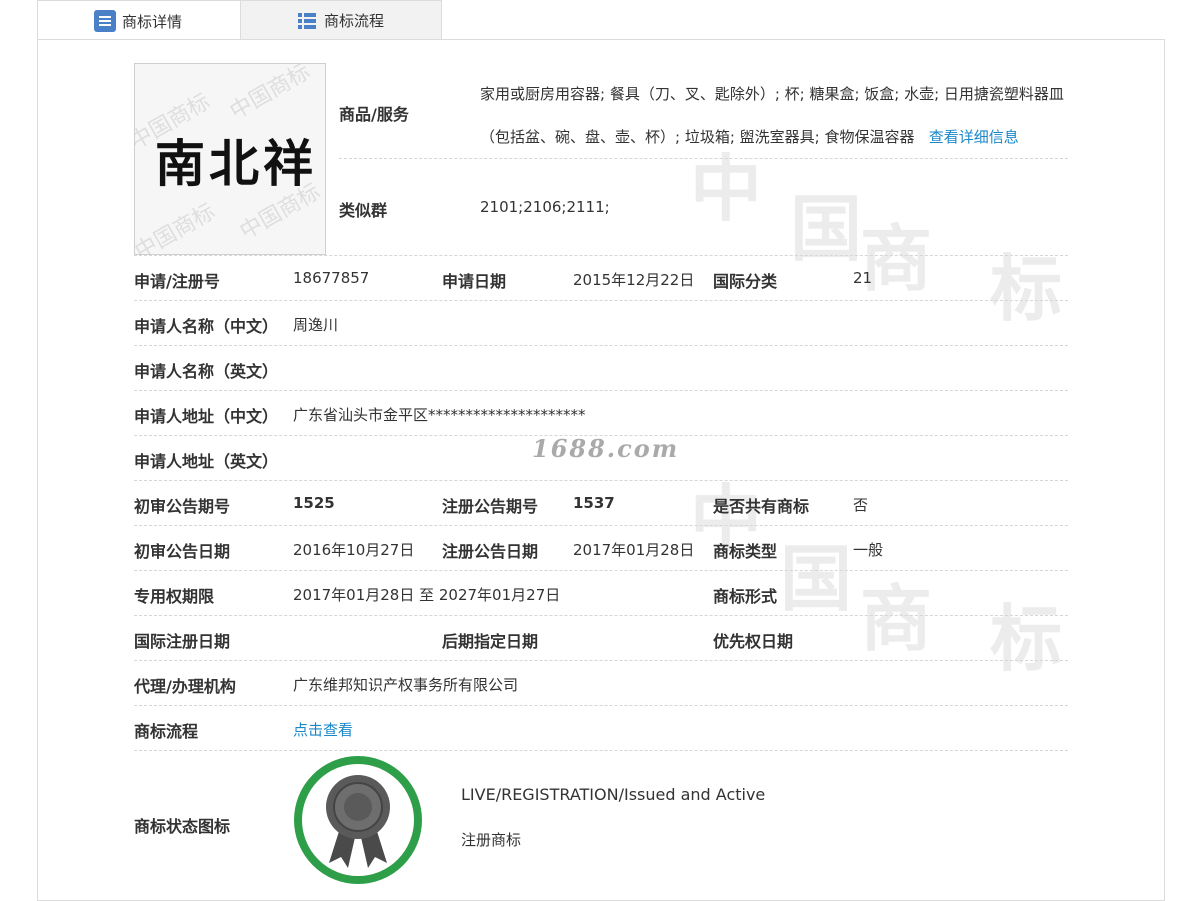 This screenshot has width=1203, height=901. Describe the element at coordinates (105, 21) in the screenshot. I see `list-doc-icon` at that location.